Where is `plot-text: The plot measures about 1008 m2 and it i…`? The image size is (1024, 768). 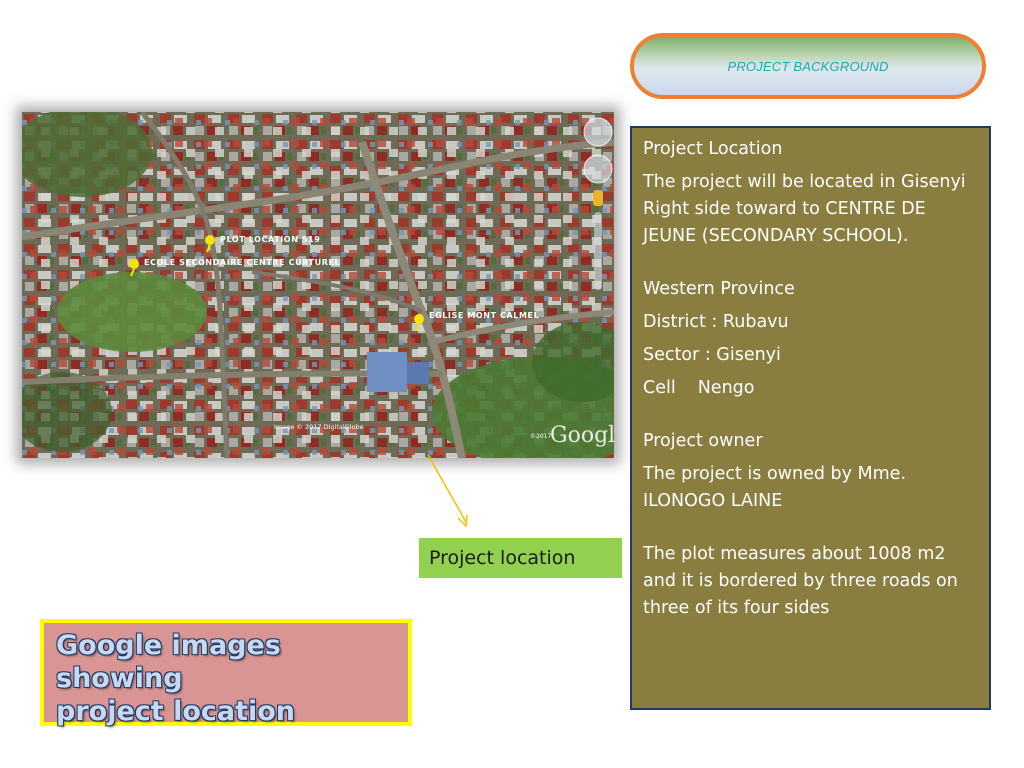
plot-text: The plot measures about 1008 m2 and it i… is located at coordinates (800, 581).